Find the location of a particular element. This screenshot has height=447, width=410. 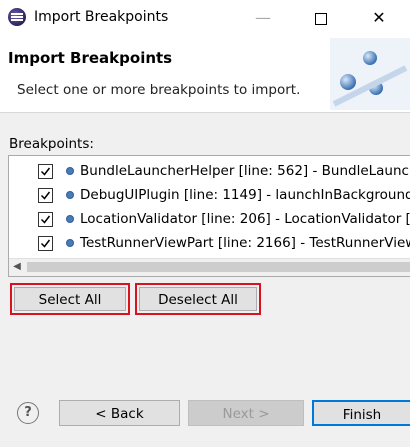

minimize-button: — is located at coordinates (263, 18).